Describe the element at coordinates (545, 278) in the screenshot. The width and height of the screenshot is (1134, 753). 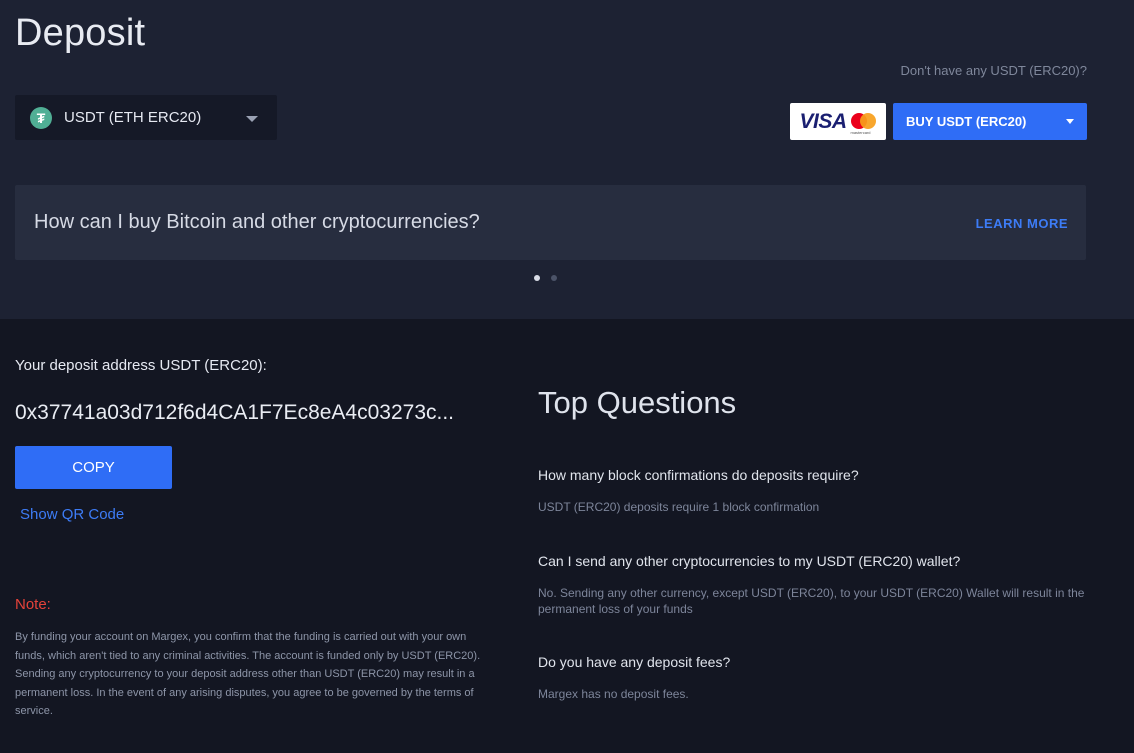
I see `carousel-dots` at that location.